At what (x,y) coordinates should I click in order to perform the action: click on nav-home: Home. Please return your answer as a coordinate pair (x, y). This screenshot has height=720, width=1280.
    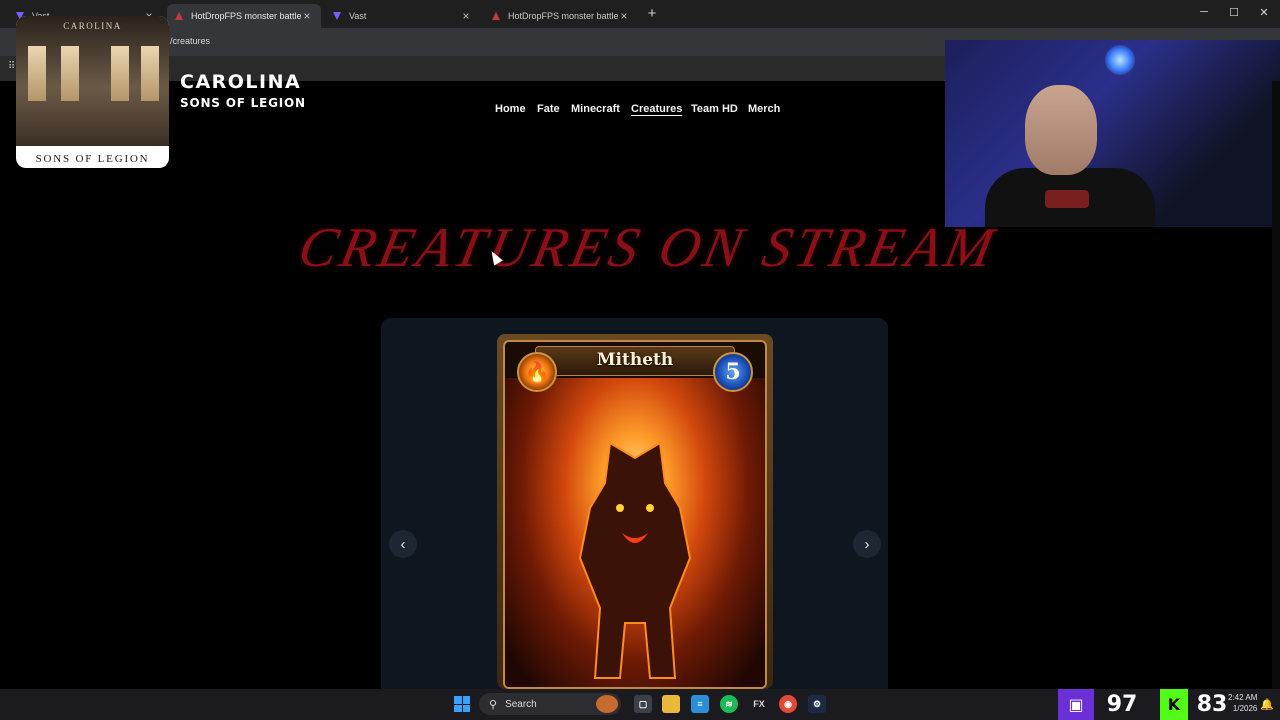
    Looking at the image, I should click on (510, 109).